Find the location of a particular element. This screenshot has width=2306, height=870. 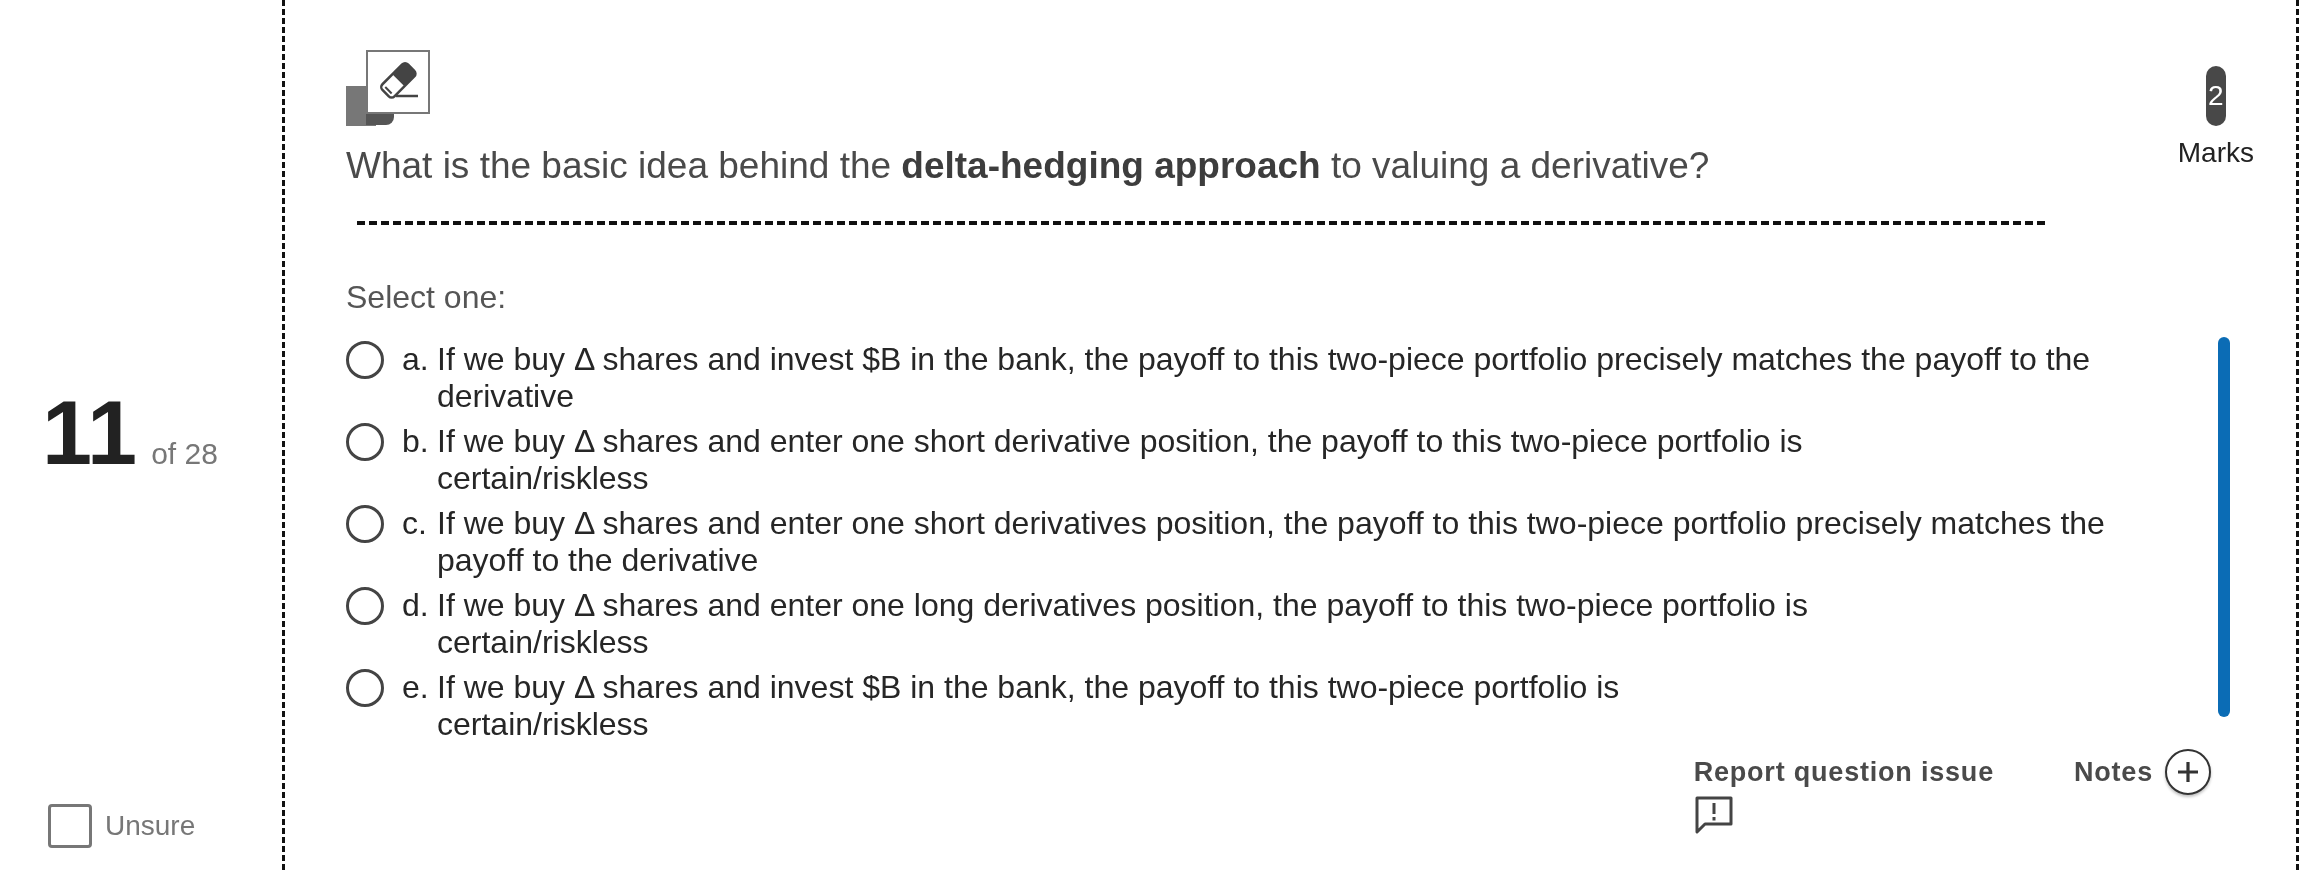

question-text: What is the basic idea behind the delta-hedging approach to valuing a derivative? is located at coordinates (1028, 166).